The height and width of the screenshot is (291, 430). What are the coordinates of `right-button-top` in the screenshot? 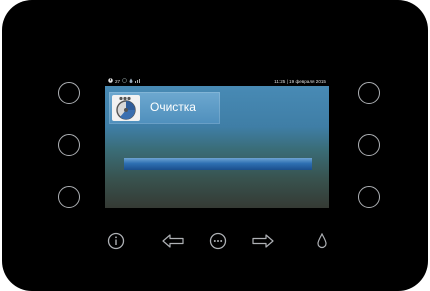 It's located at (369, 93).